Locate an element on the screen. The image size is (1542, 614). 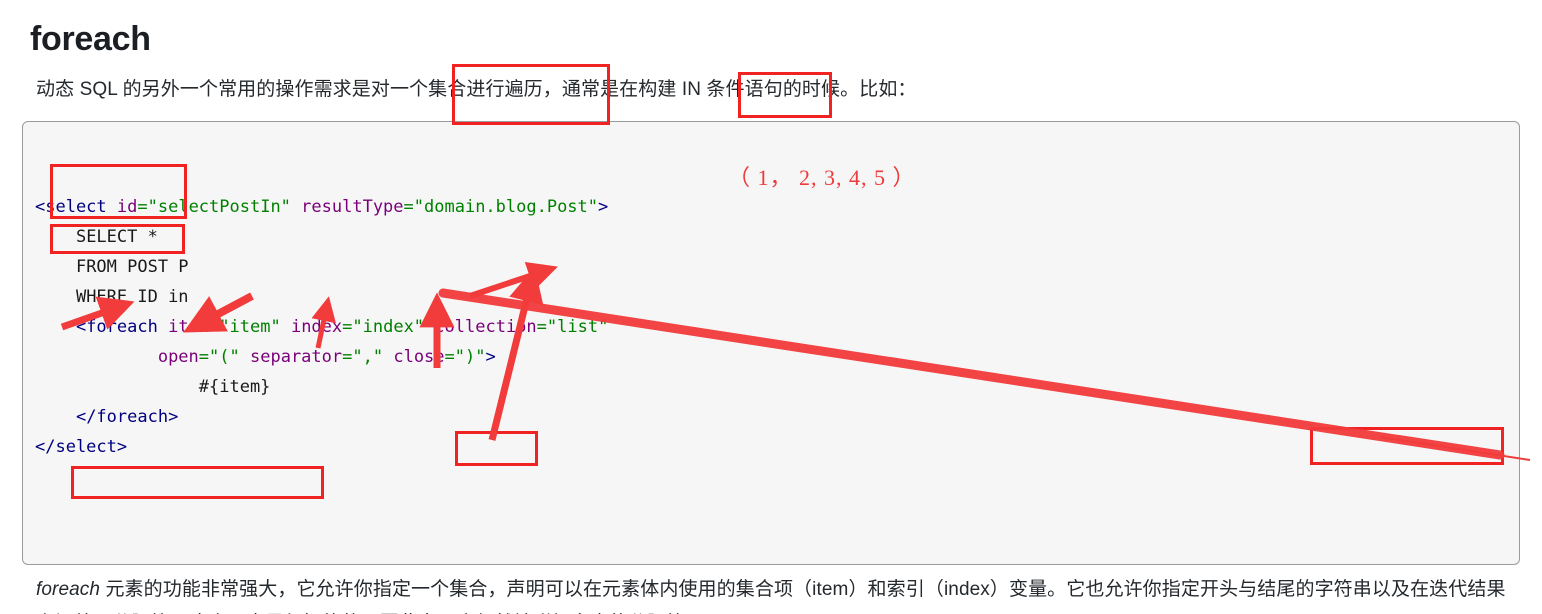
code-annotation-result: （ 1， 2, 3, 4, 5 ） is located at coordinates (822, 177).